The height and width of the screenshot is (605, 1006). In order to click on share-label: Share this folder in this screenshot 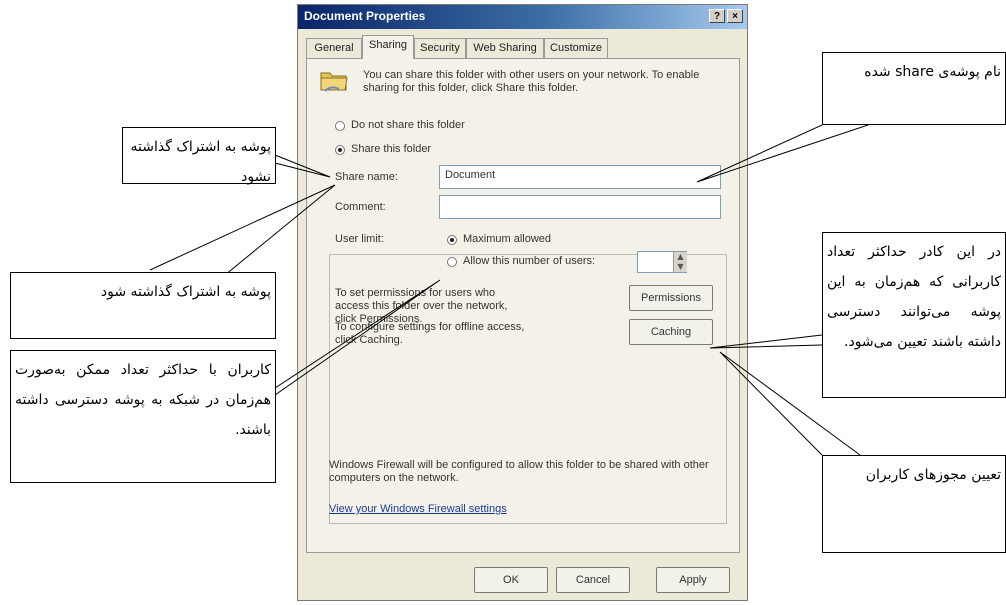, I will do `click(393, 149)`.